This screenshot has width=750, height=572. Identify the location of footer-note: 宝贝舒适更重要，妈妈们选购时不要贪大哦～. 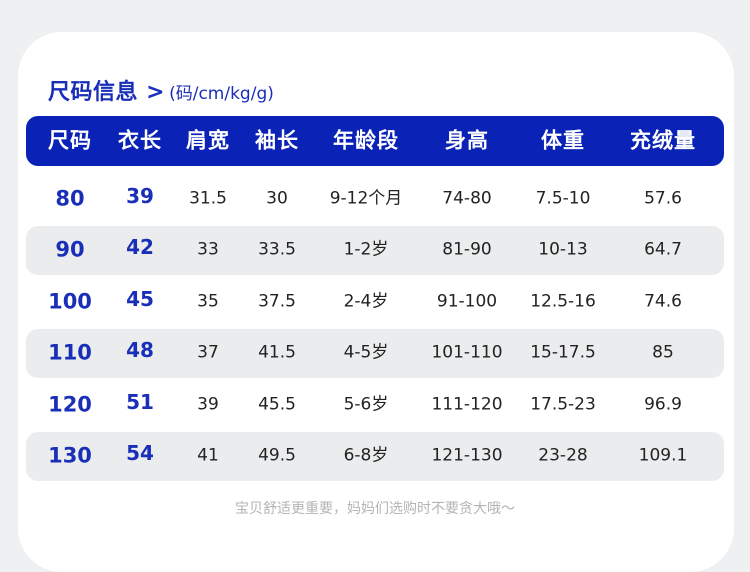
(375, 509).